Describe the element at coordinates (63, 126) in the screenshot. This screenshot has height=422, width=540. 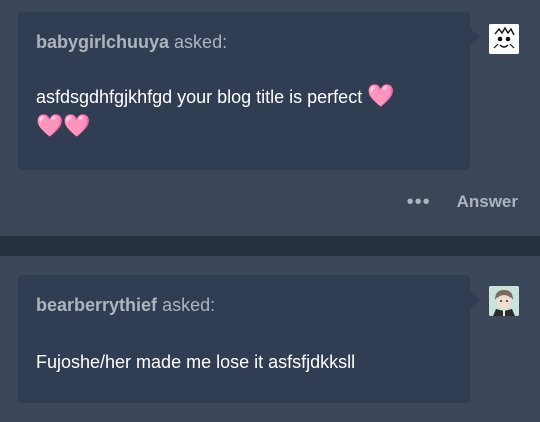
I see `pink-hearts-icon: 🩷🩷` at that location.